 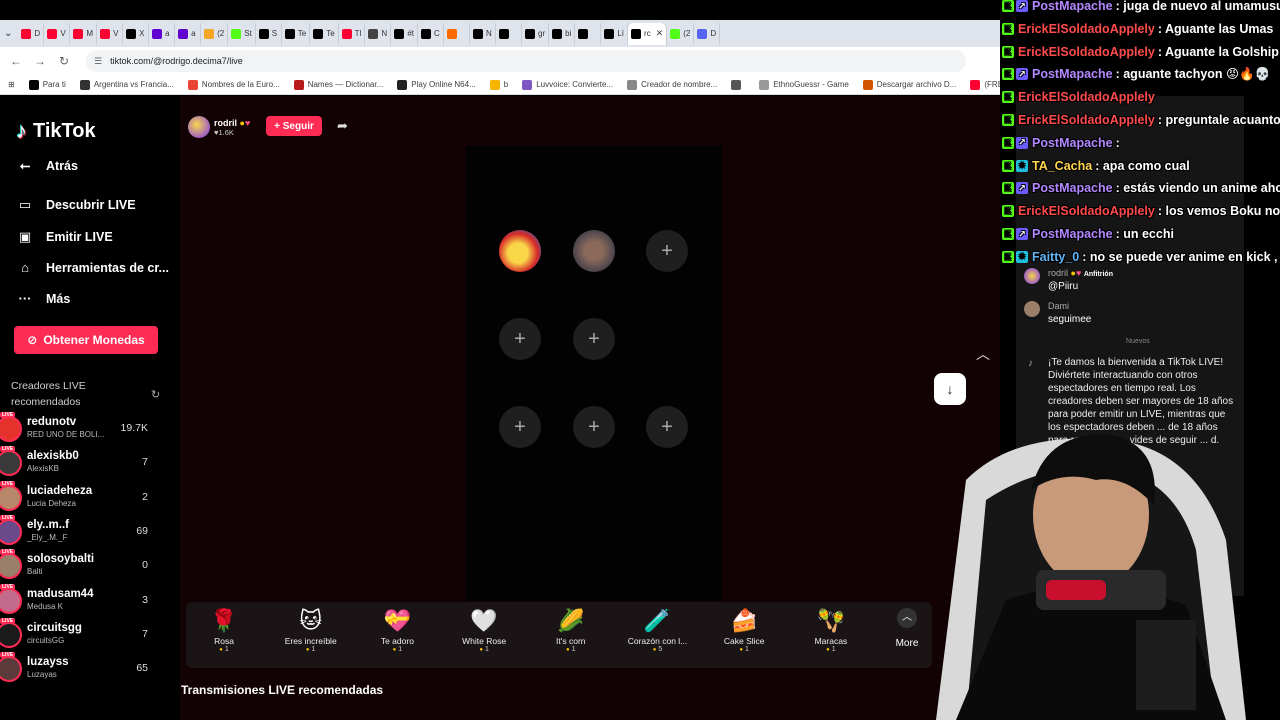 I want to click on gift-item: 🤍 White Rose1, so click(x=484, y=629).